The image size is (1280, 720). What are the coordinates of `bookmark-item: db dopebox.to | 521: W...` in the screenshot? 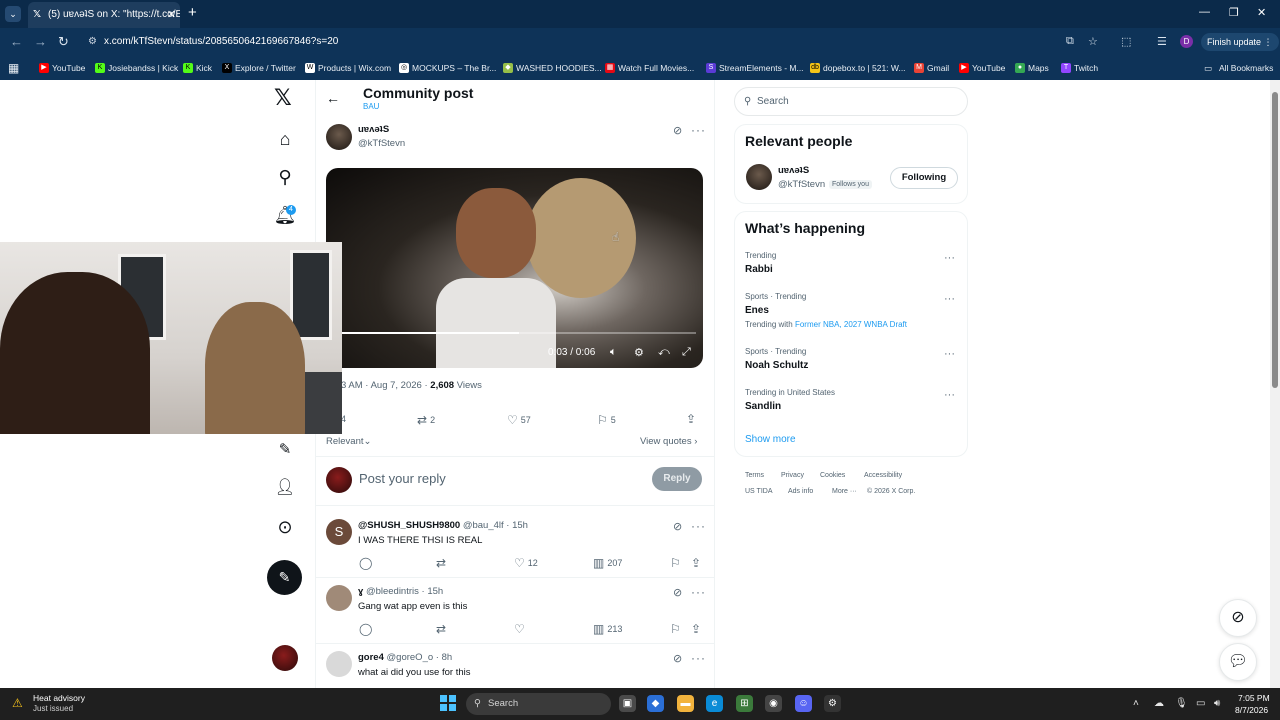 It's located at (858, 68).